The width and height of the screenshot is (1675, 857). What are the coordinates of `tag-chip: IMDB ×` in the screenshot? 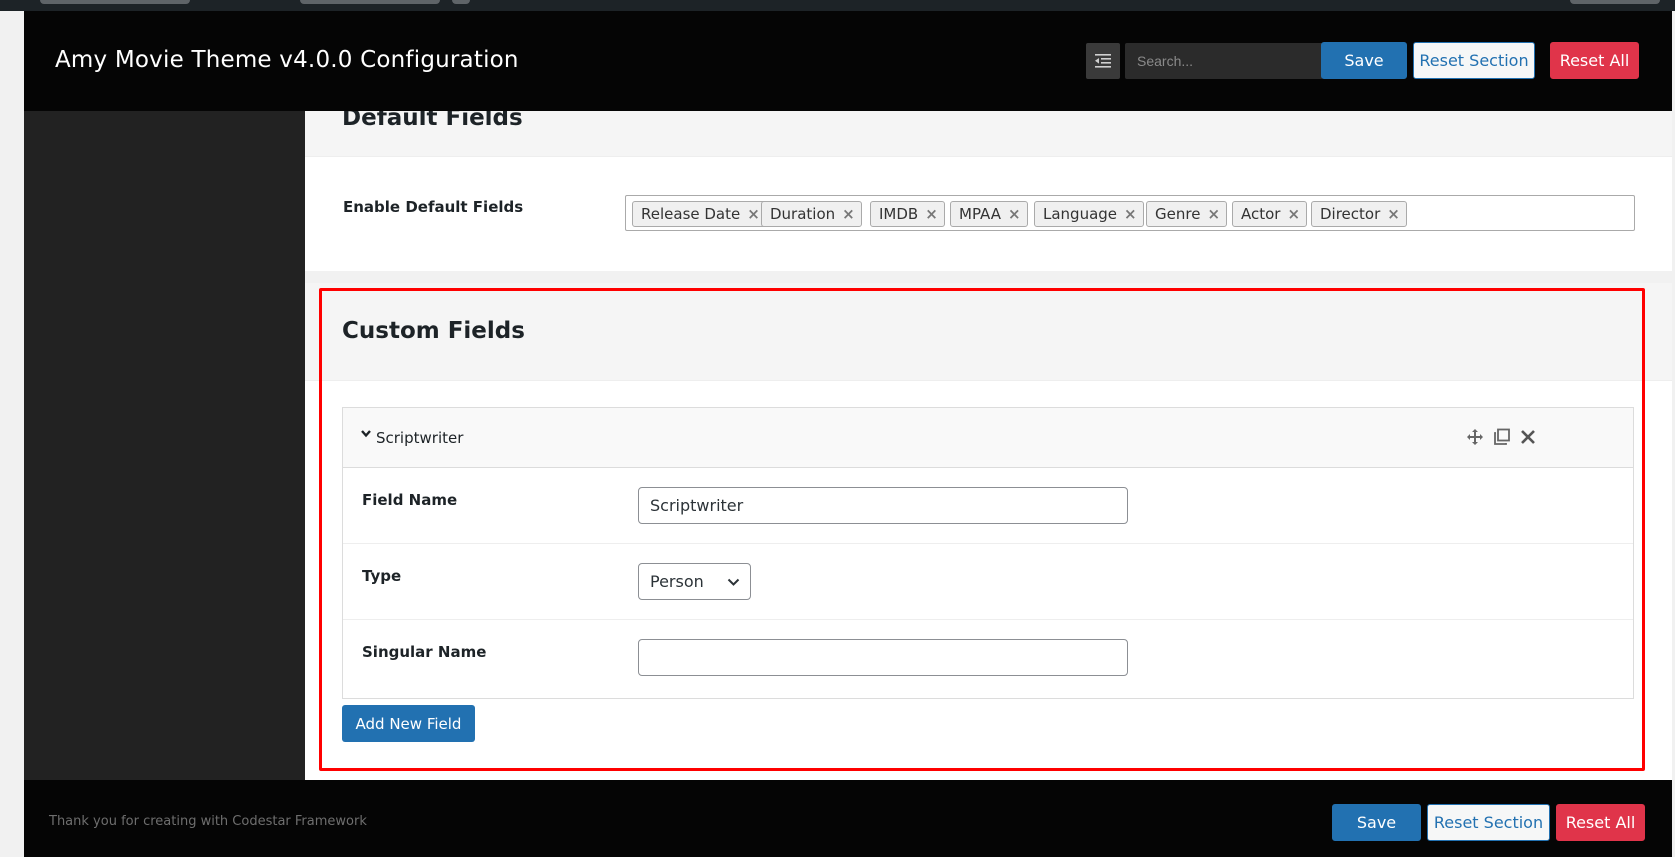 It's located at (907, 214).